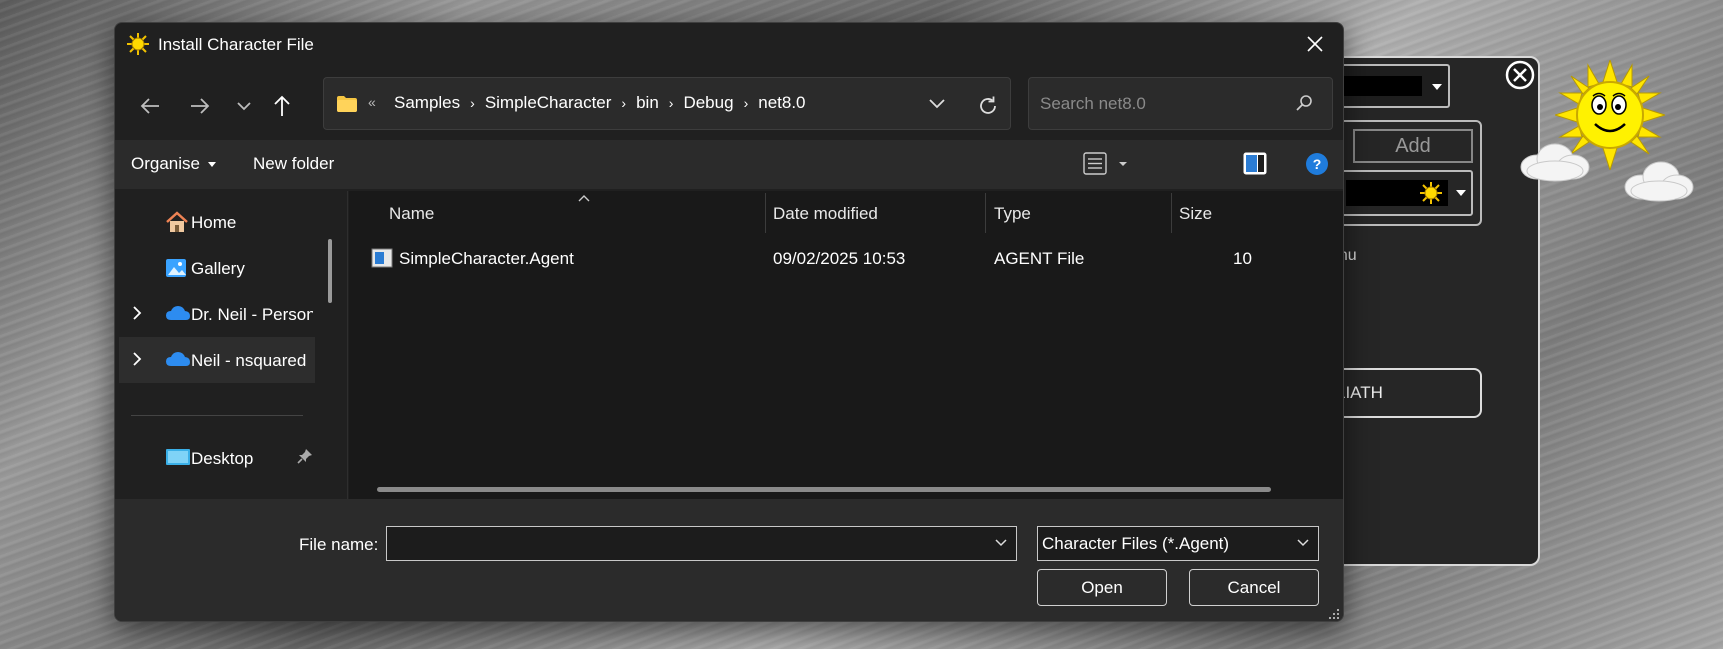  I want to click on arrow-left-icon, so click(149, 106).